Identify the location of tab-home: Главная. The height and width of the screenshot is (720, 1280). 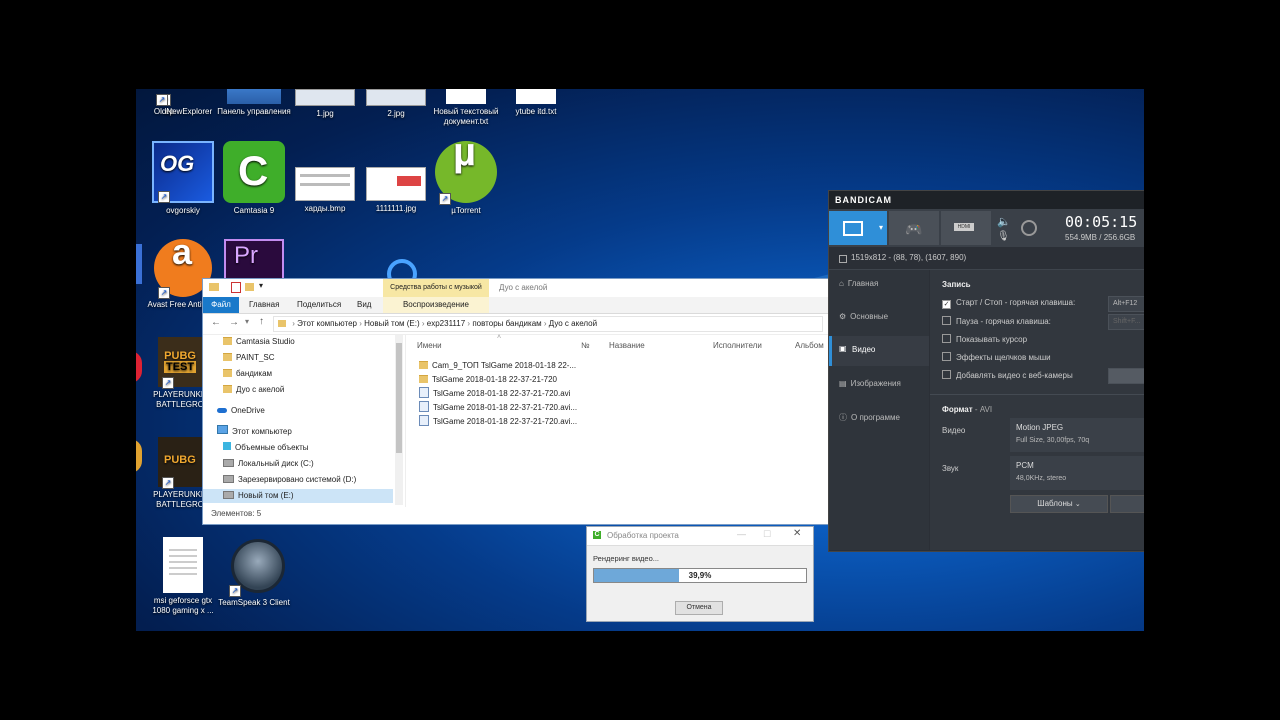
(264, 305).